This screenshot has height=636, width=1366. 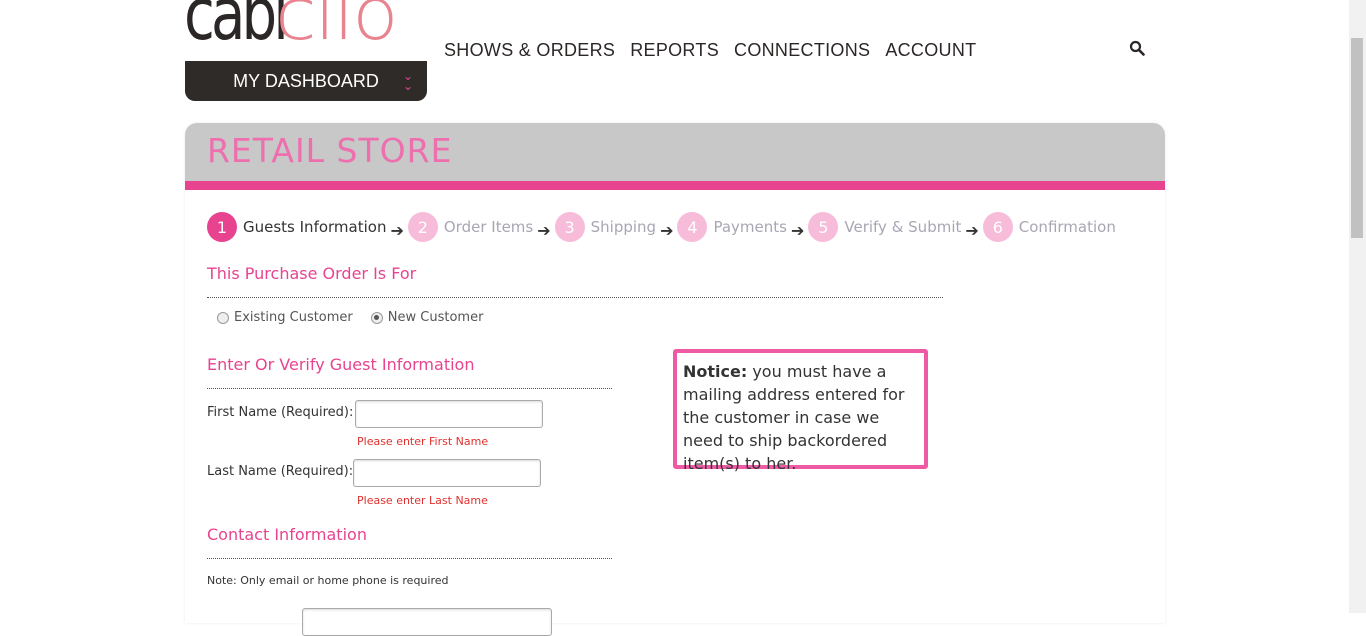 I want to click on step-number: 2, so click(x=422, y=227).